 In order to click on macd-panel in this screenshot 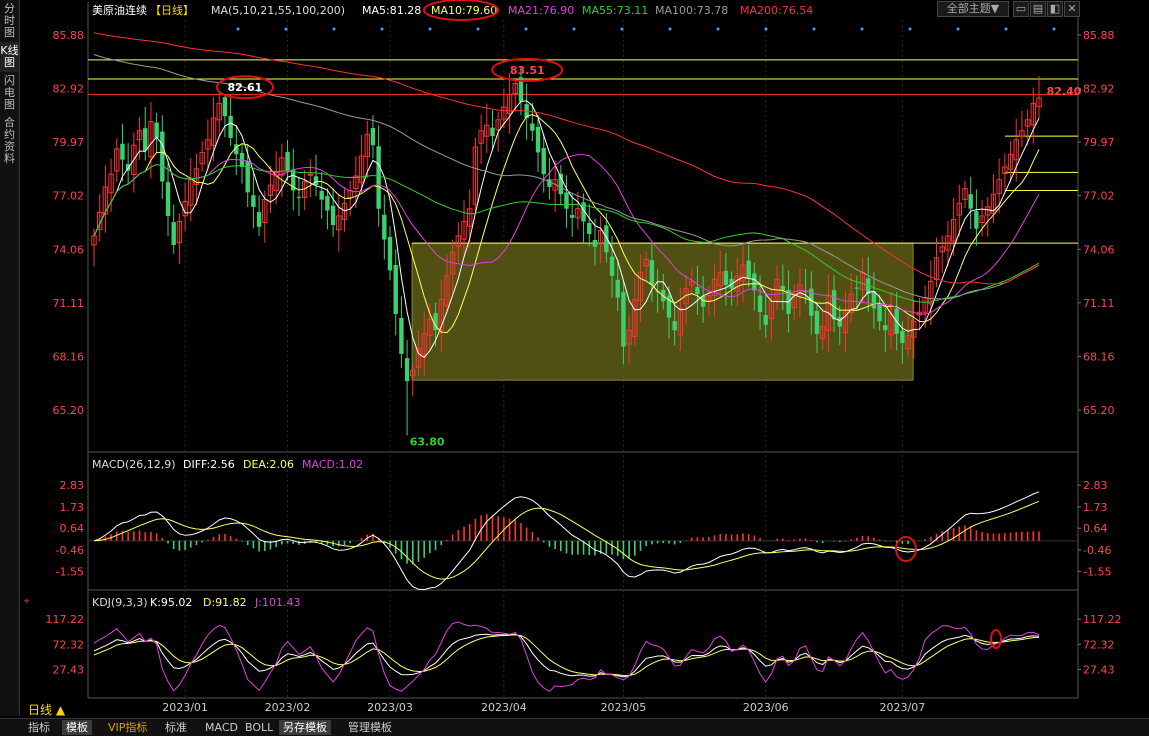, I will do `click(583, 541)`.